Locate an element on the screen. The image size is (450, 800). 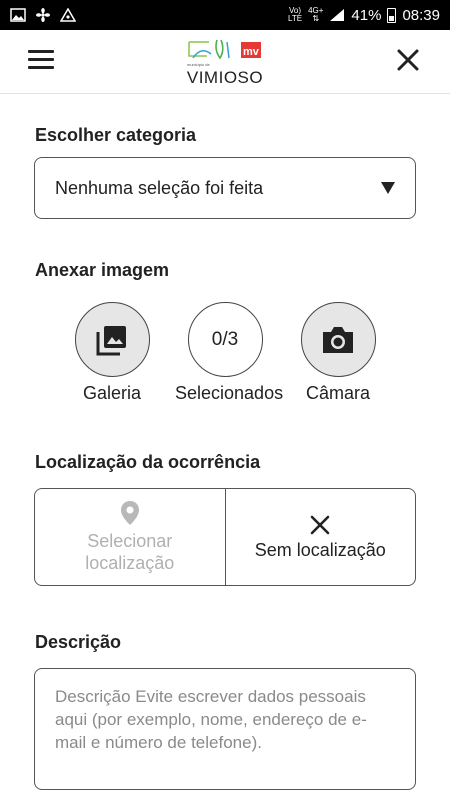
camera-icon is located at coordinates (338, 339).